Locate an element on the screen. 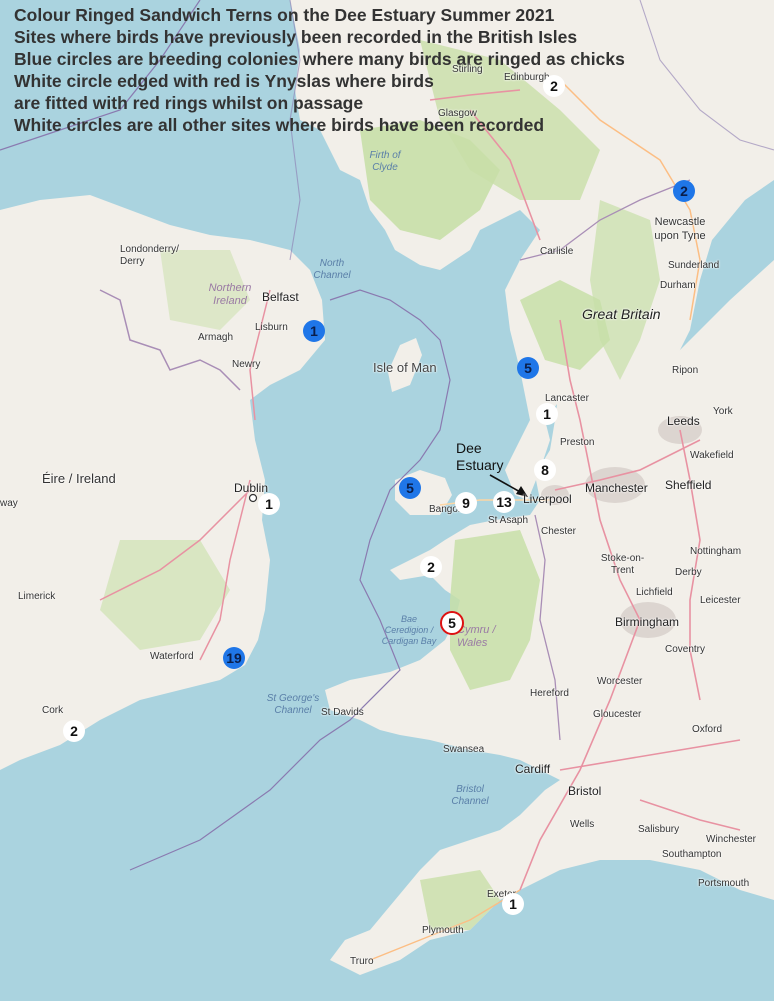  label-way: way is located at coordinates (9, 503).